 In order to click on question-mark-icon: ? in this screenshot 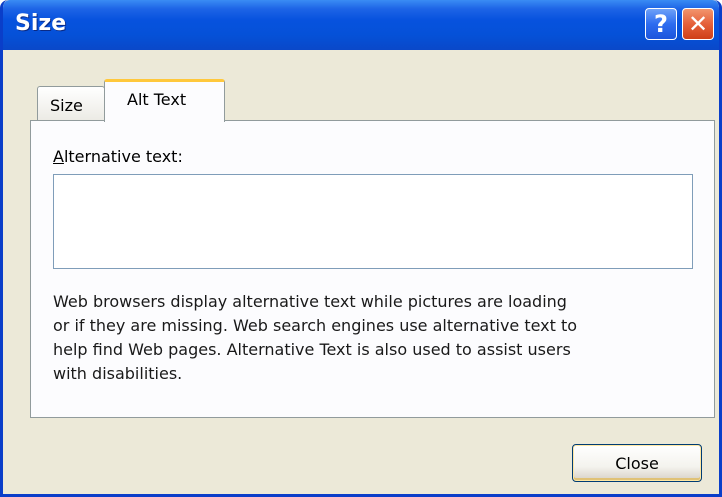, I will do `click(661, 24)`.